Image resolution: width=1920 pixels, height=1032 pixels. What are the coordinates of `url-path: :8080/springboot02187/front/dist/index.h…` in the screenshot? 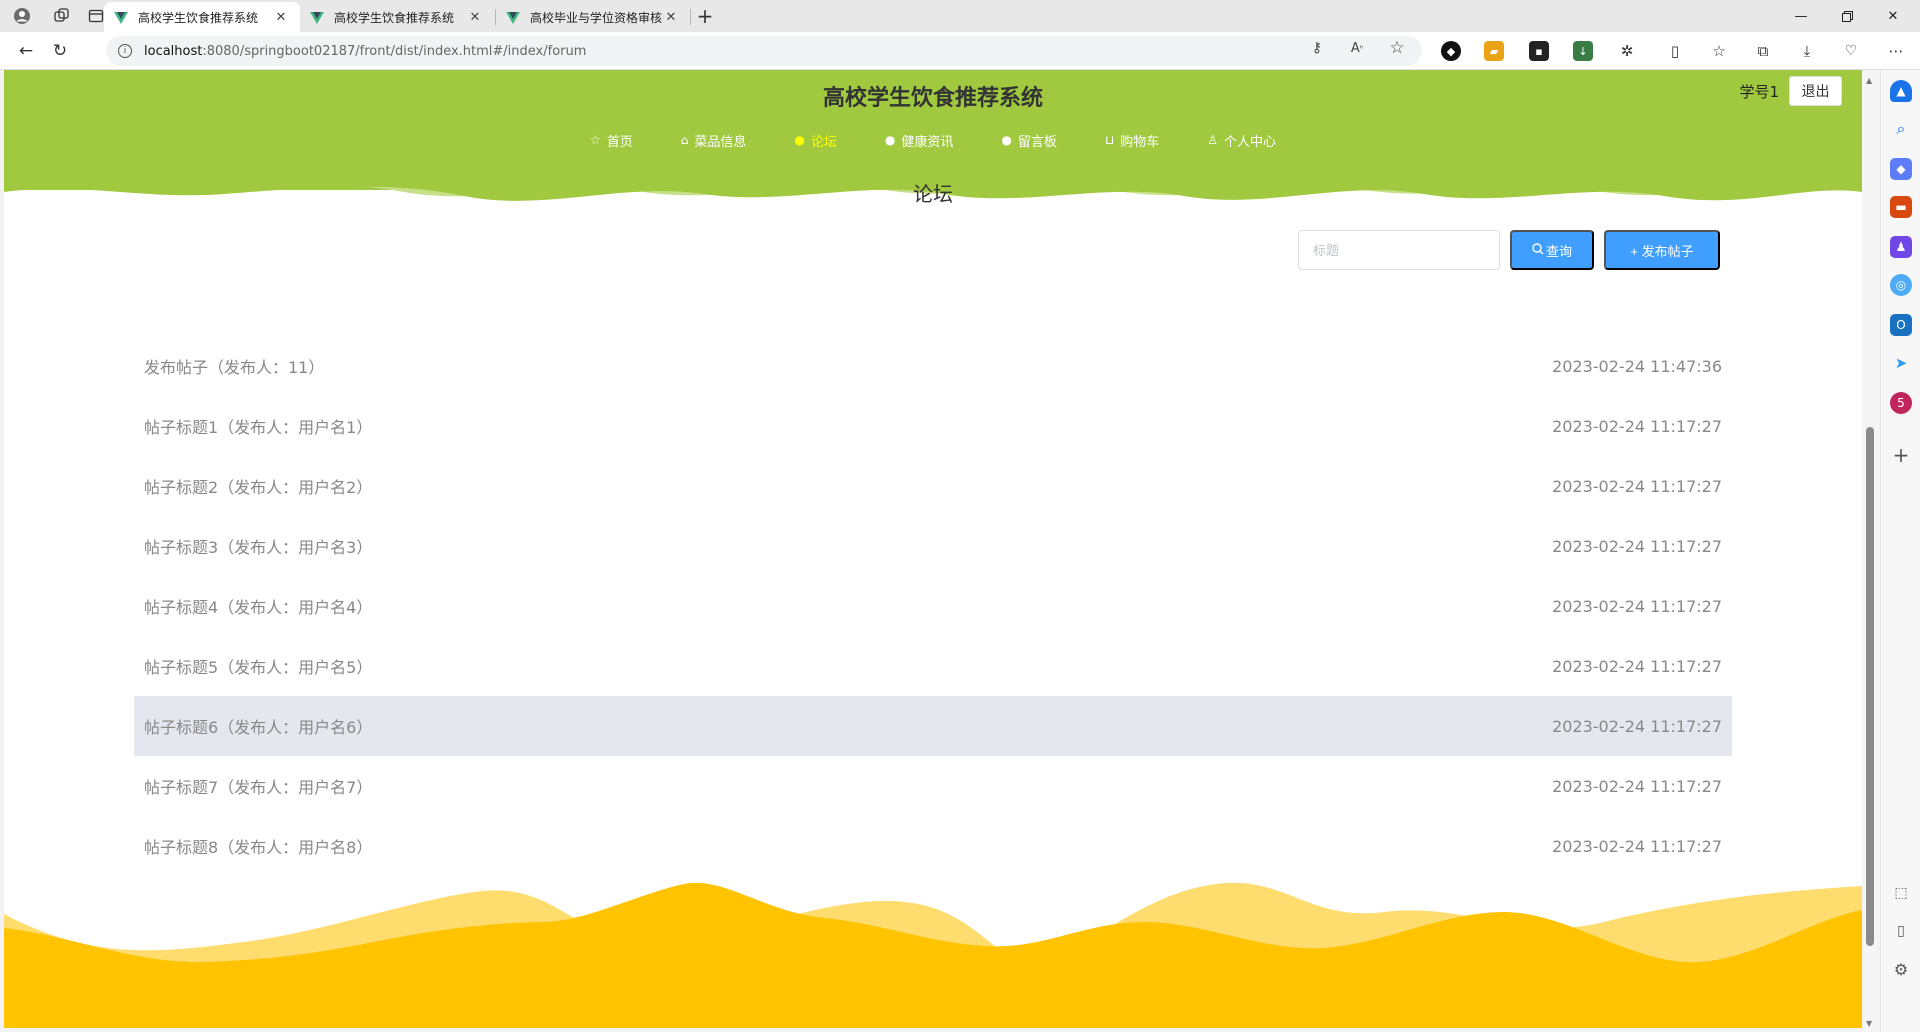 It's located at (394, 51).